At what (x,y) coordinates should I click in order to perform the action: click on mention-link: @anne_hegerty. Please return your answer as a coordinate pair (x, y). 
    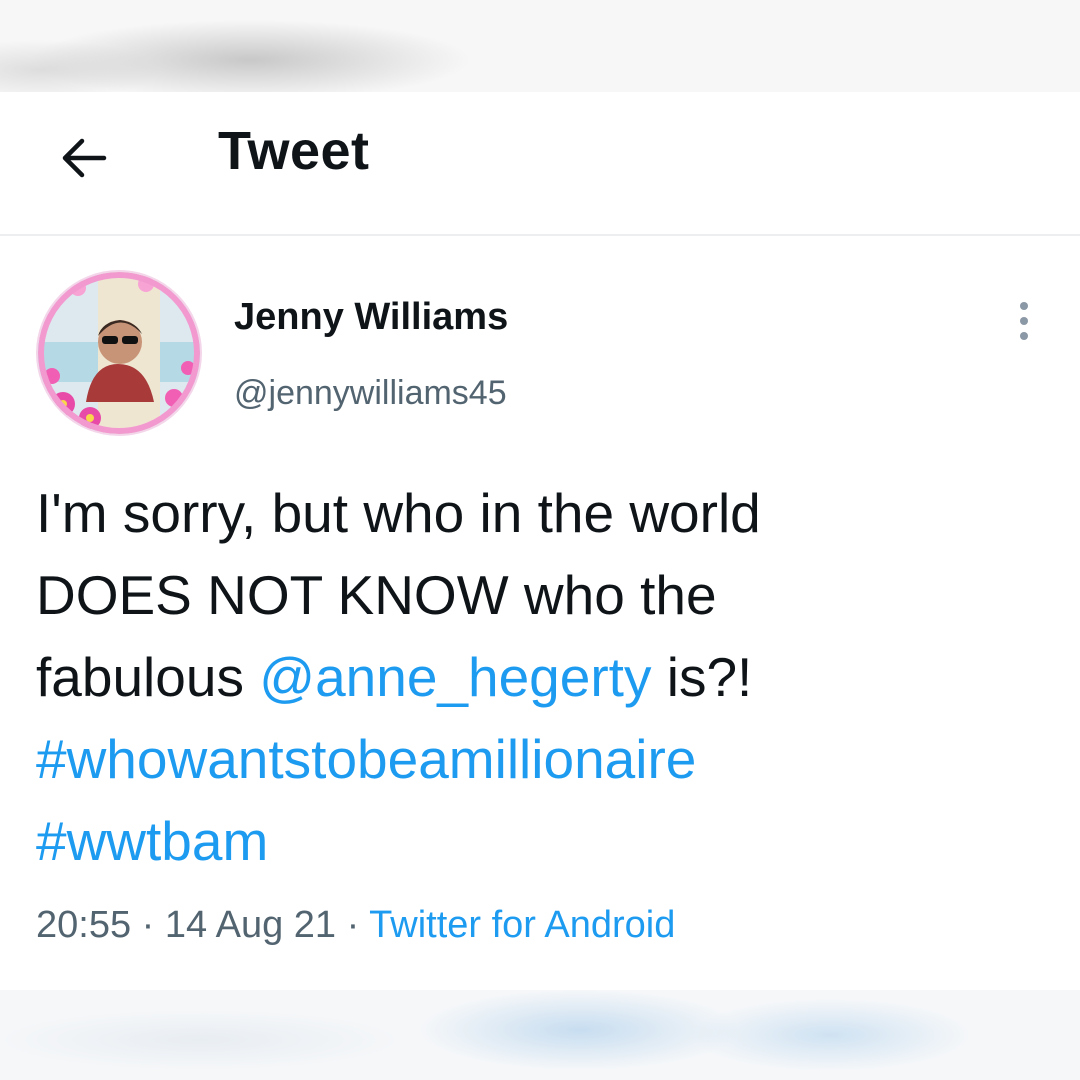
    Looking at the image, I should click on (455, 677).